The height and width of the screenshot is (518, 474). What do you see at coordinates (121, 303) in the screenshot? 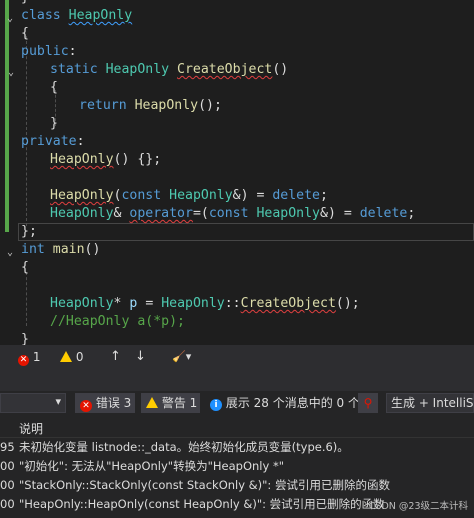
I see `code-token: *` at bounding box center [121, 303].